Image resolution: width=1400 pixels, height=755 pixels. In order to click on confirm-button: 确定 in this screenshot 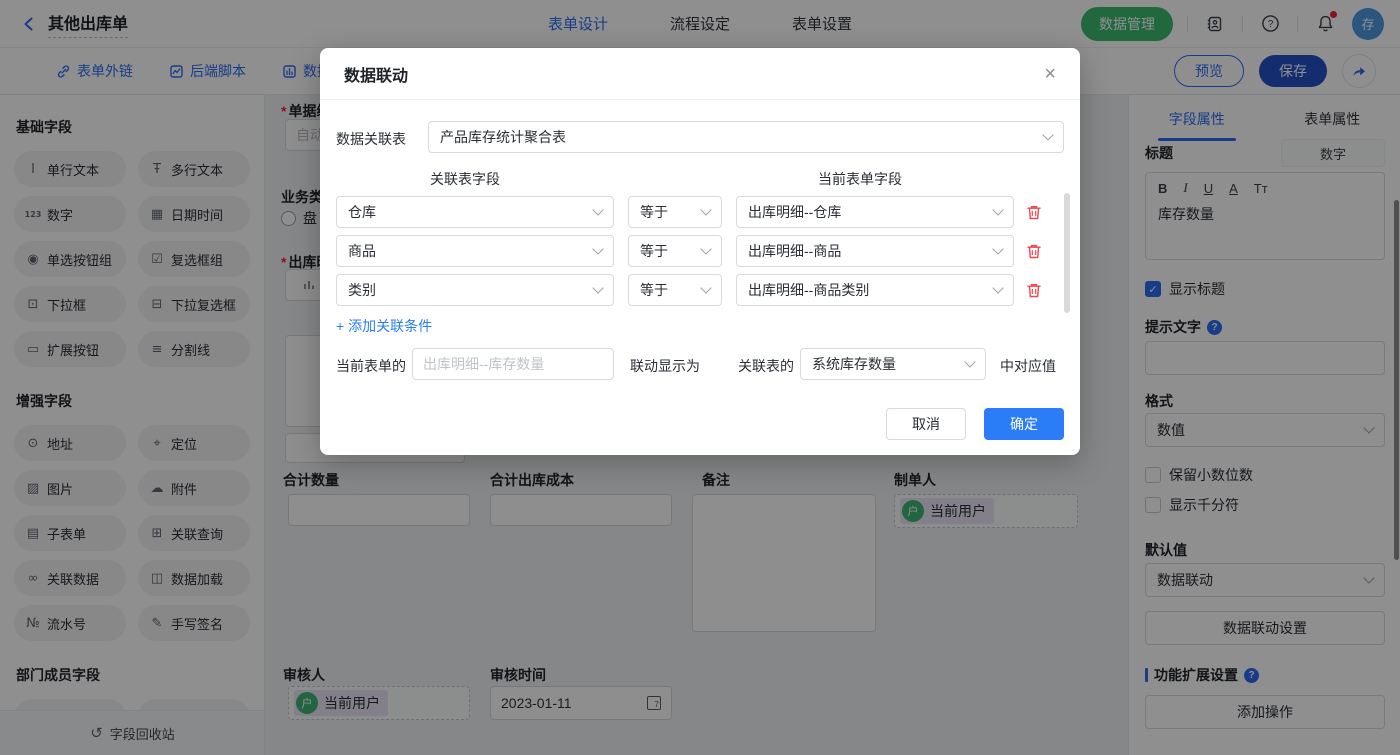, I will do `click(1024, 424)`.